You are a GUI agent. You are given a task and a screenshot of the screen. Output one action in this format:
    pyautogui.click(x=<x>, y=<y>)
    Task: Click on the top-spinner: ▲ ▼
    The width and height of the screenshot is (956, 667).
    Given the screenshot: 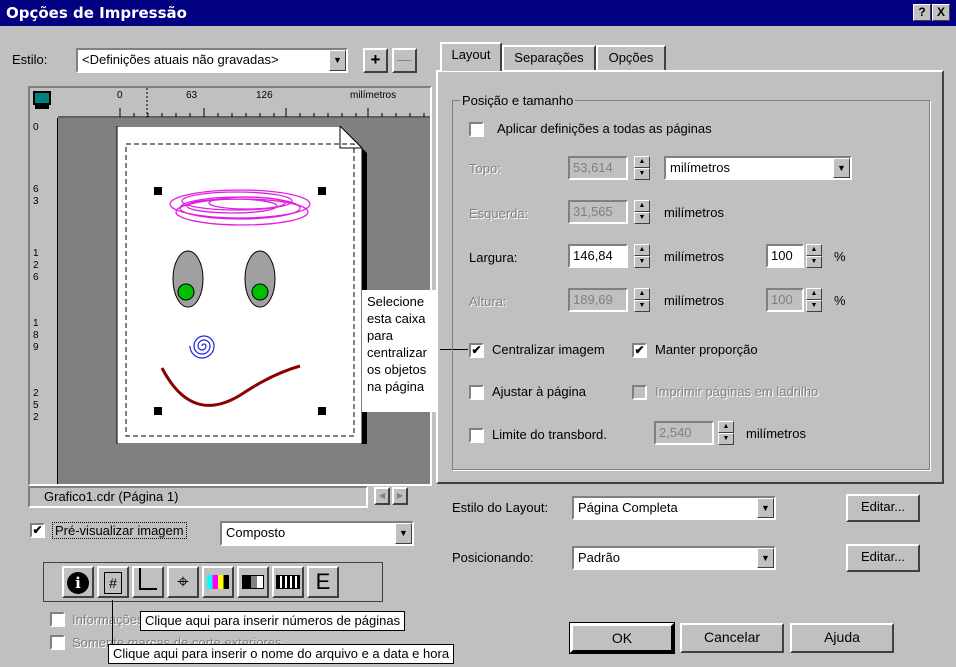 What is the action you would take?
    pyautogui.click(x=642, y=168)
    